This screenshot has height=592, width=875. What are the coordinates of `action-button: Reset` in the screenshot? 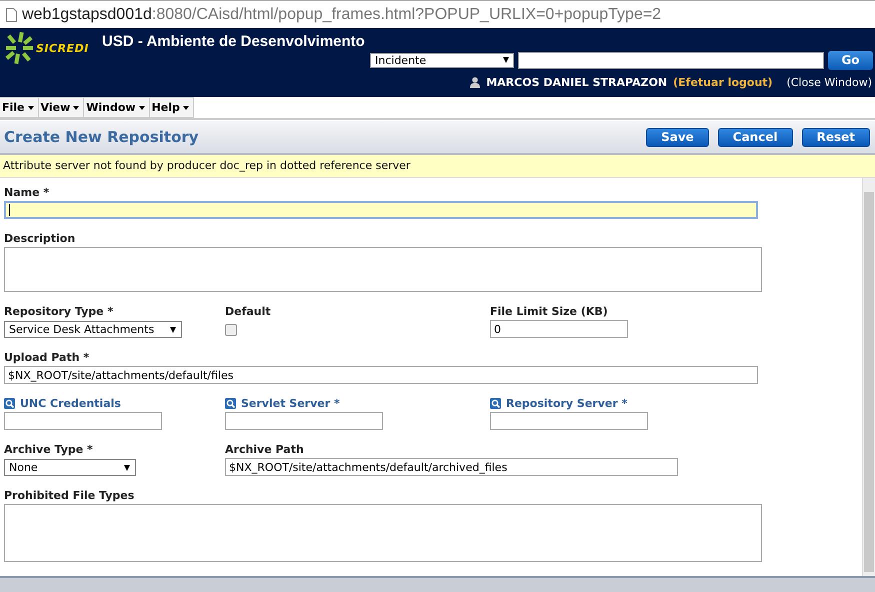 It's located at (836, 137).